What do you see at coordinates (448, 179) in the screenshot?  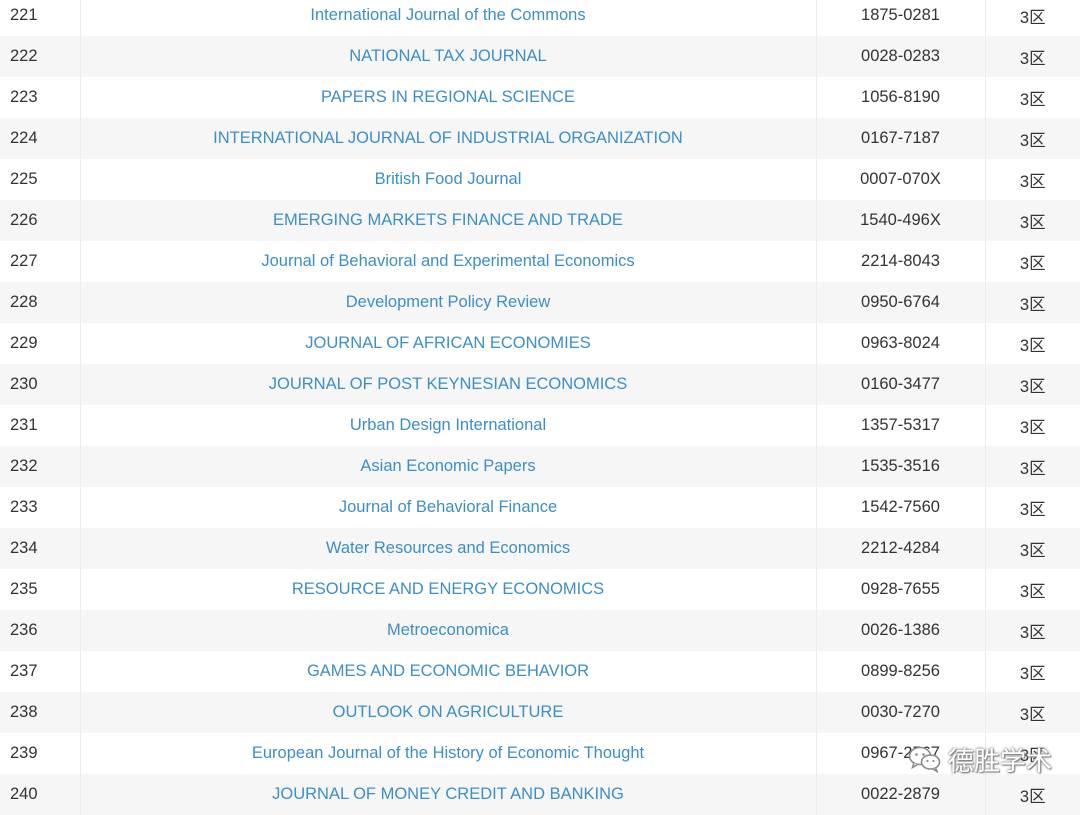 I see `journal-name-link: British Food Journal` at bounding box center [448, 179].